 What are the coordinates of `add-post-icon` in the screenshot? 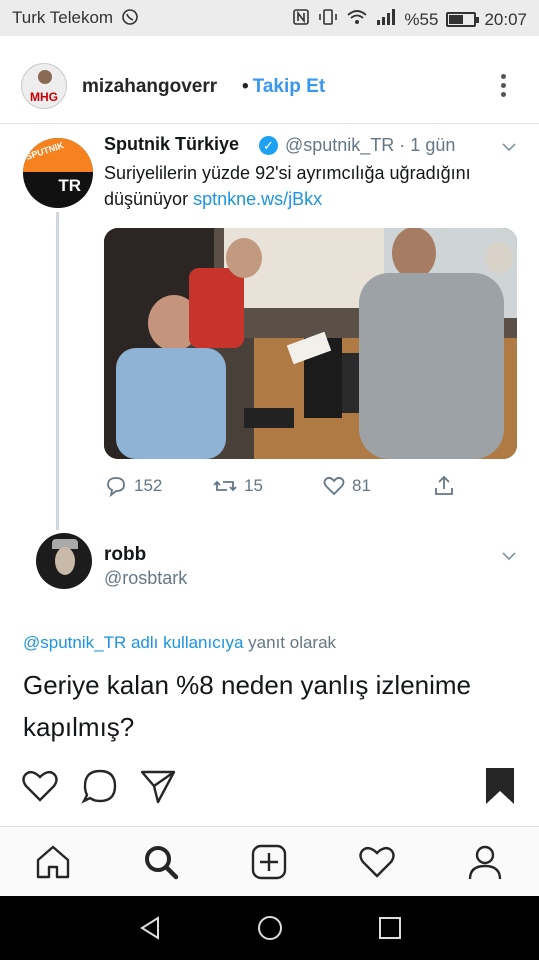 It's located at (269, 862).